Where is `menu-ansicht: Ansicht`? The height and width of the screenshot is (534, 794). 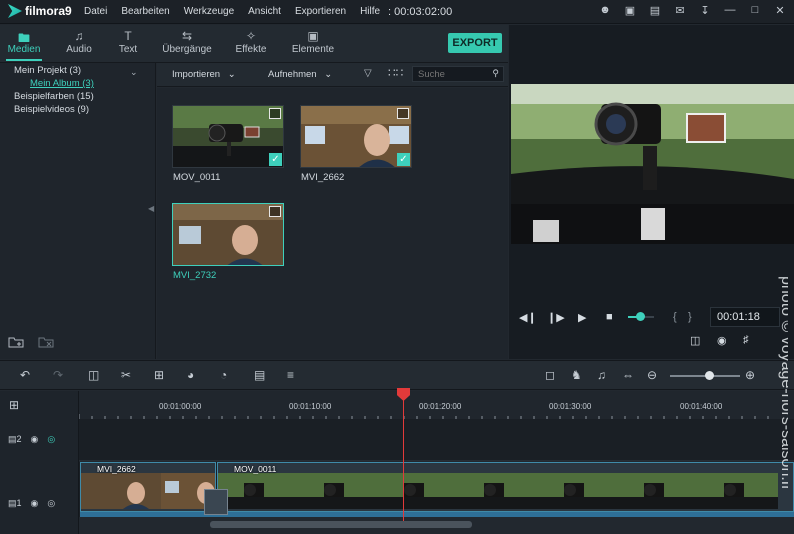
menu-ansicht: Ansicht is located at coordinates (264, 11).